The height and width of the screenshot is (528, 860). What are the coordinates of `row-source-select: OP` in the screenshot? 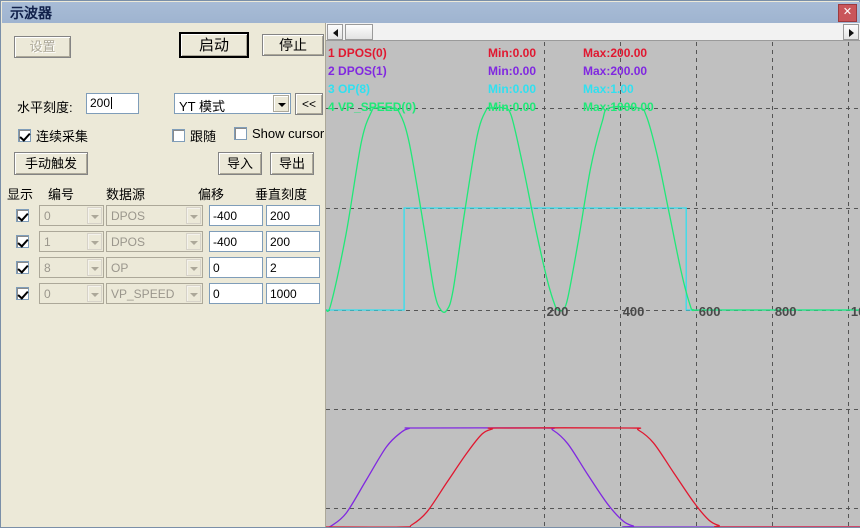 It's located at (154, 267).